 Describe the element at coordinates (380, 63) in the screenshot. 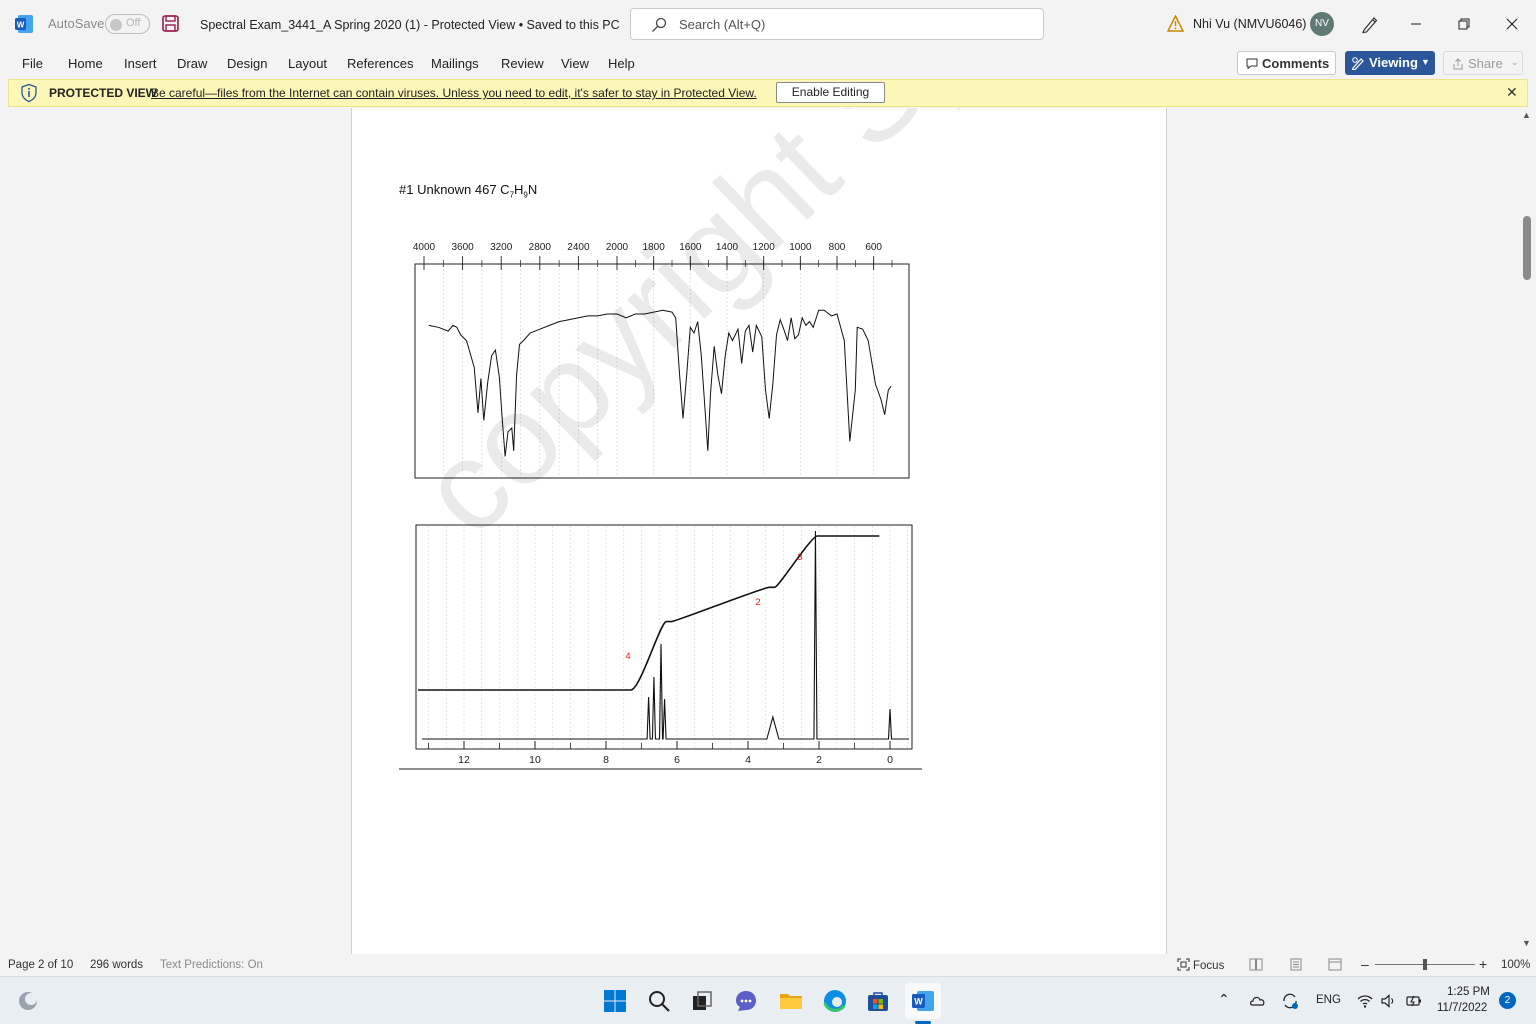

I see `tab-references: References` at that location.